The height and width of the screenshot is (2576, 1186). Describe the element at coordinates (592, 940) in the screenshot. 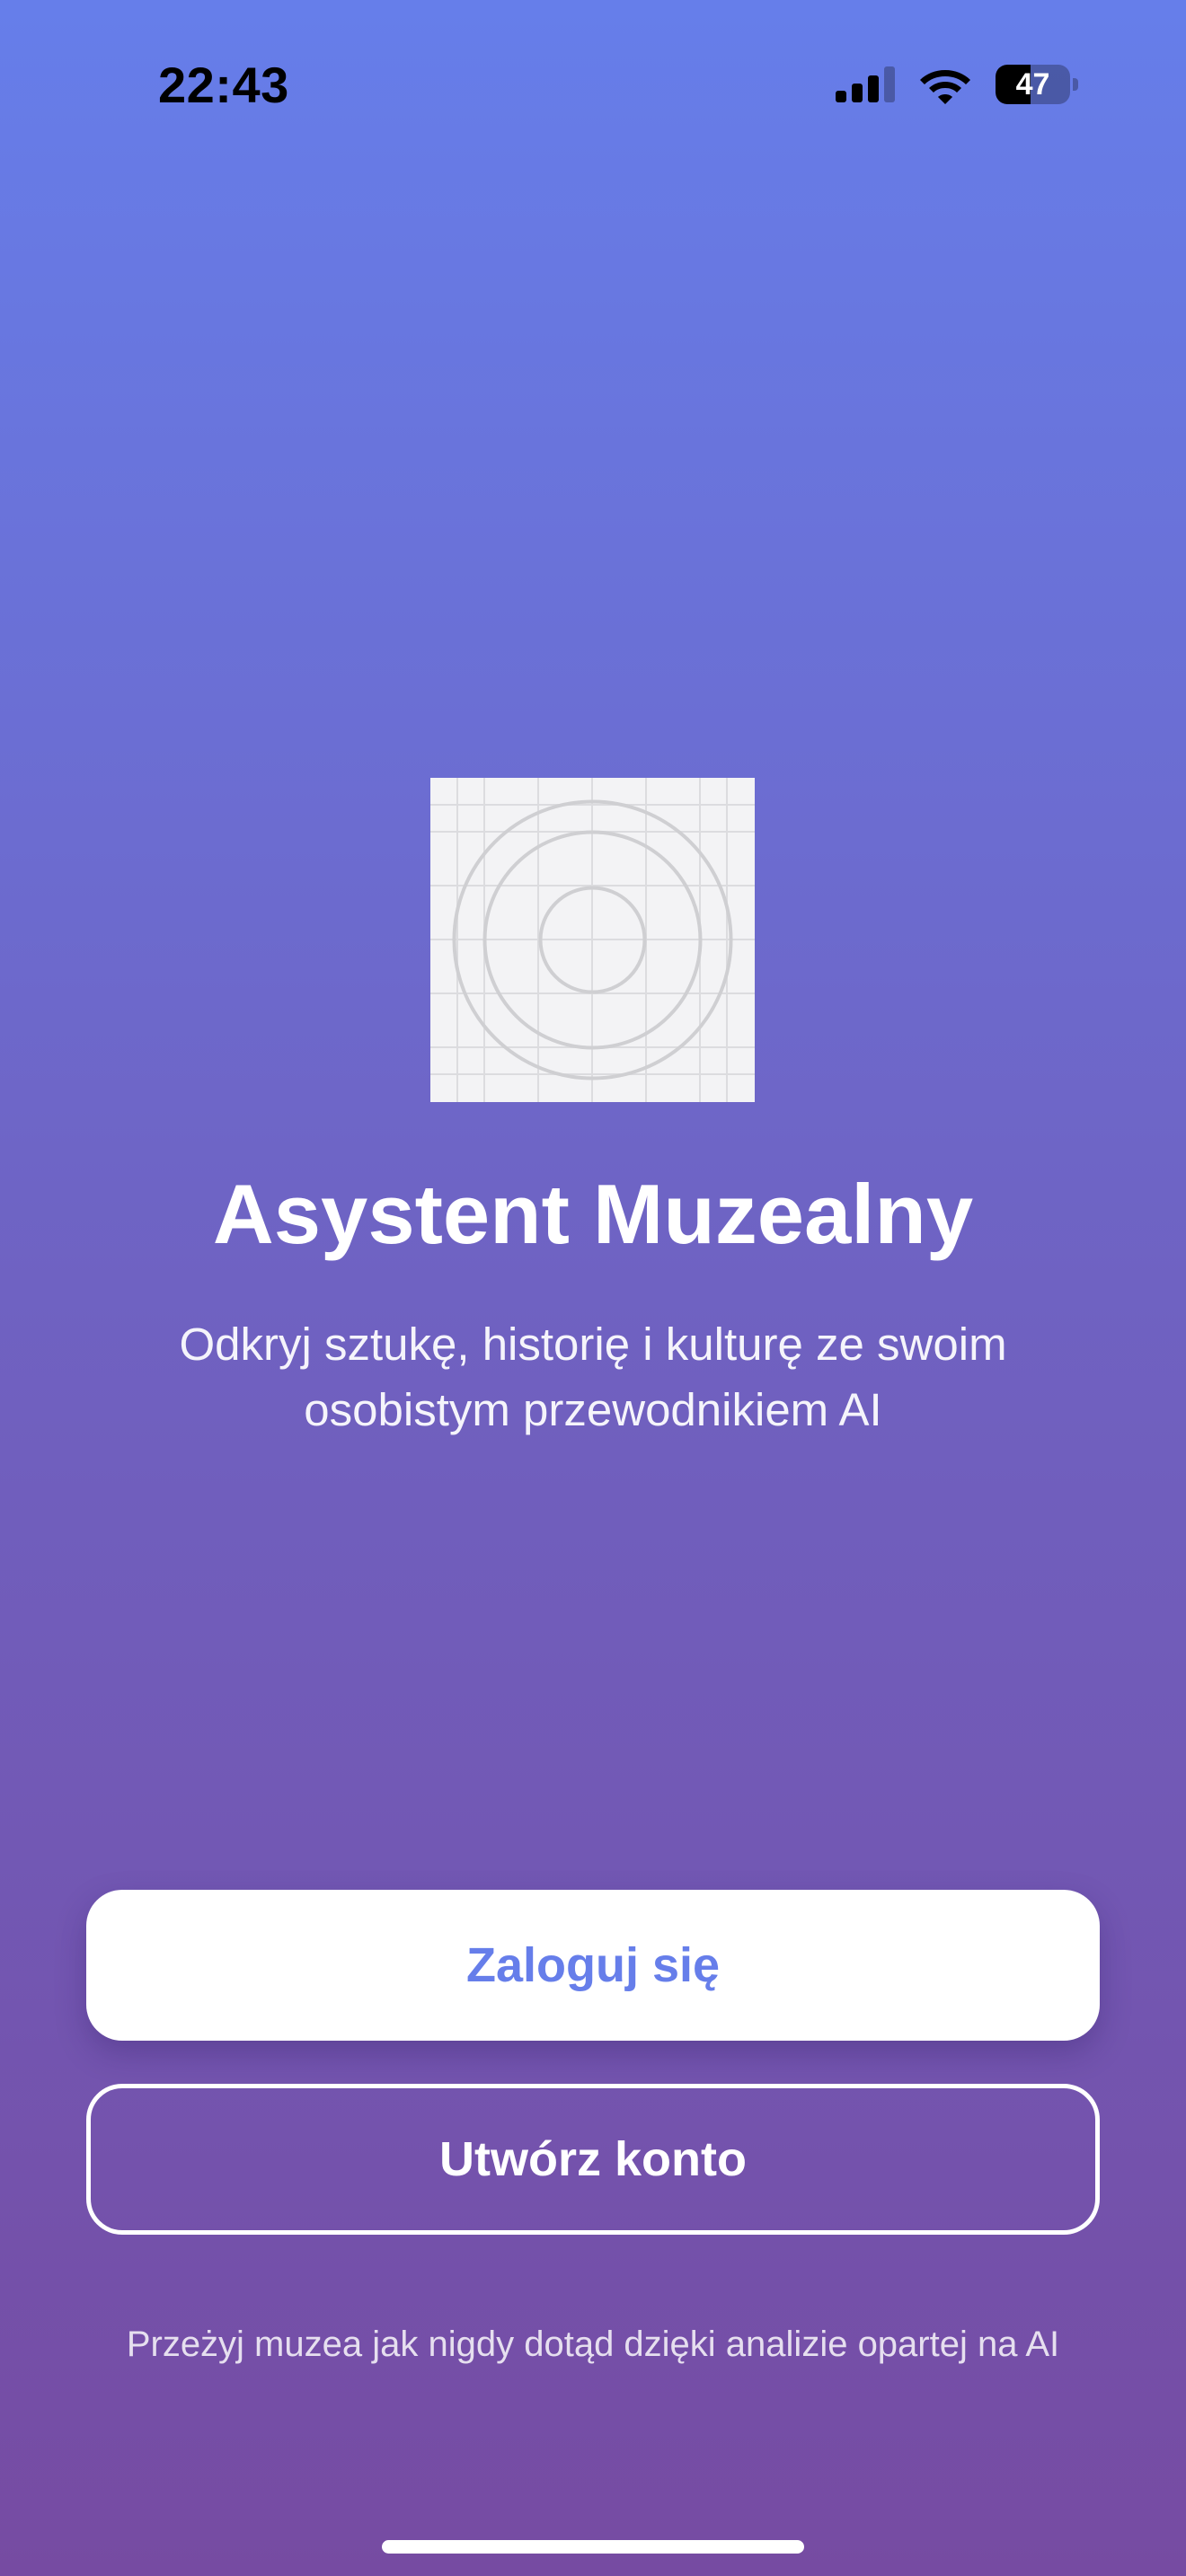

I see `placeholder-image-icon` at that location.